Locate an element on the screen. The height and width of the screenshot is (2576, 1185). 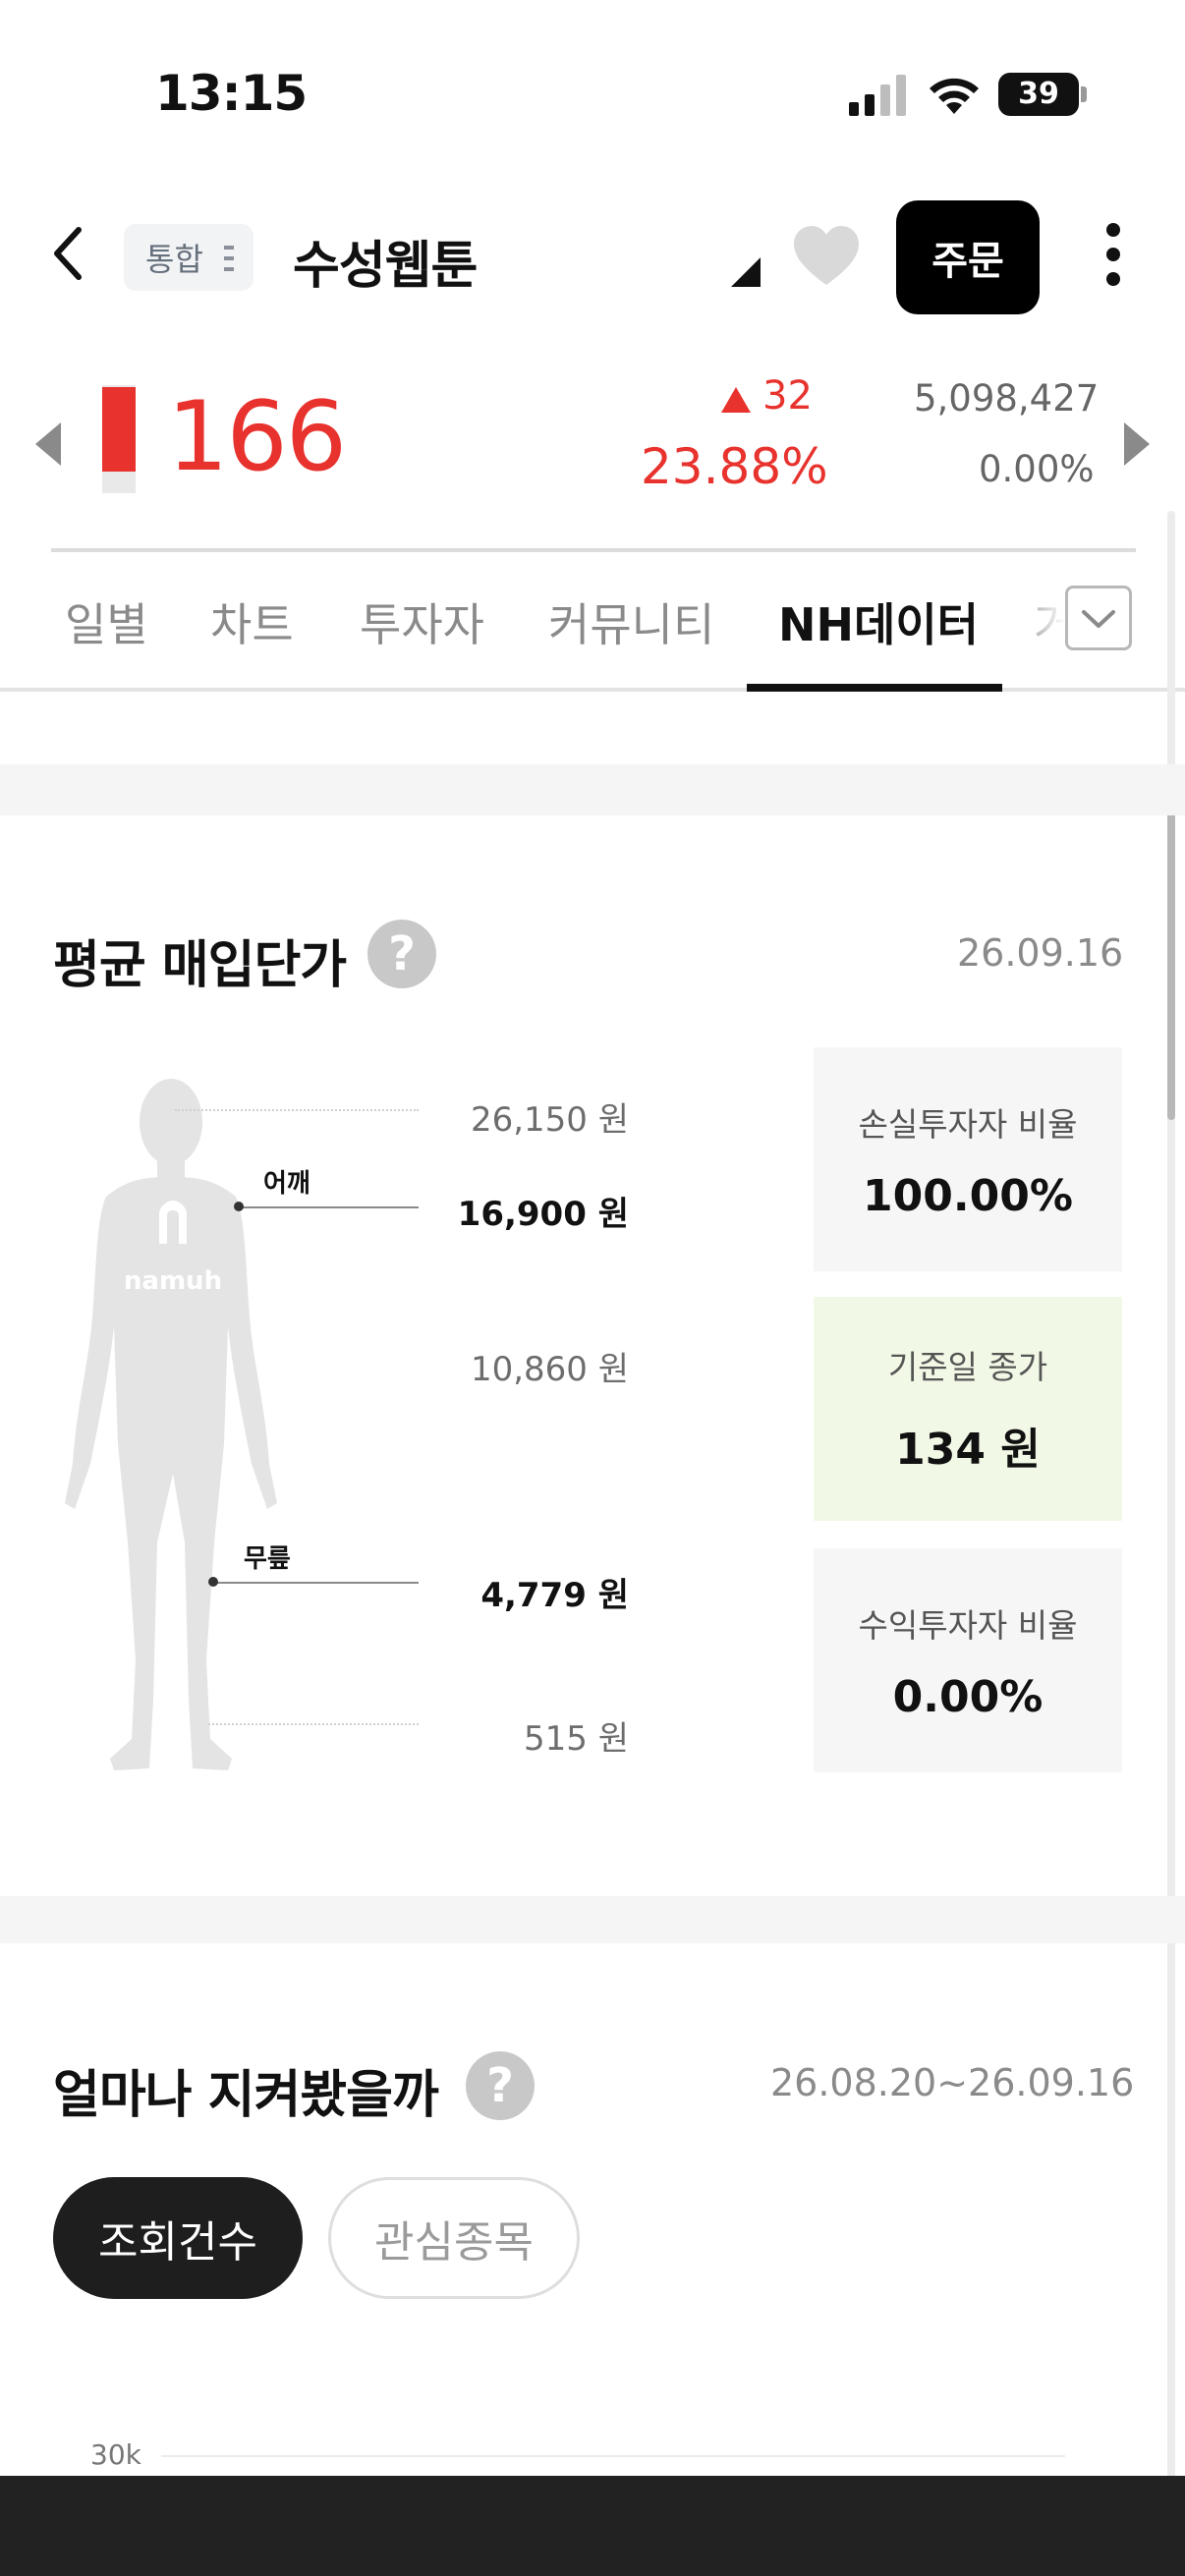
order-button: 주문 is located at coordinates (968, 257).